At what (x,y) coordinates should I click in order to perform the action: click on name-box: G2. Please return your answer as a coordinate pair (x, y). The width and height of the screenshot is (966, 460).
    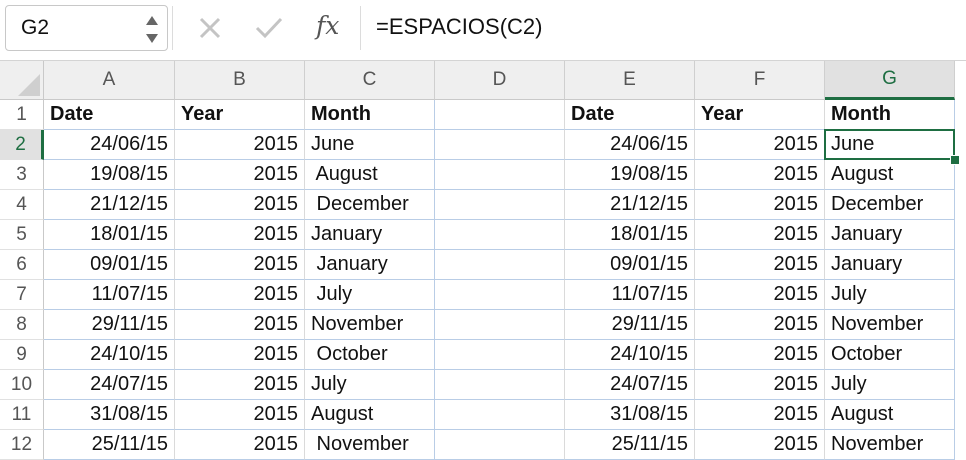
    Looking at the image, I should click on (86, 28).